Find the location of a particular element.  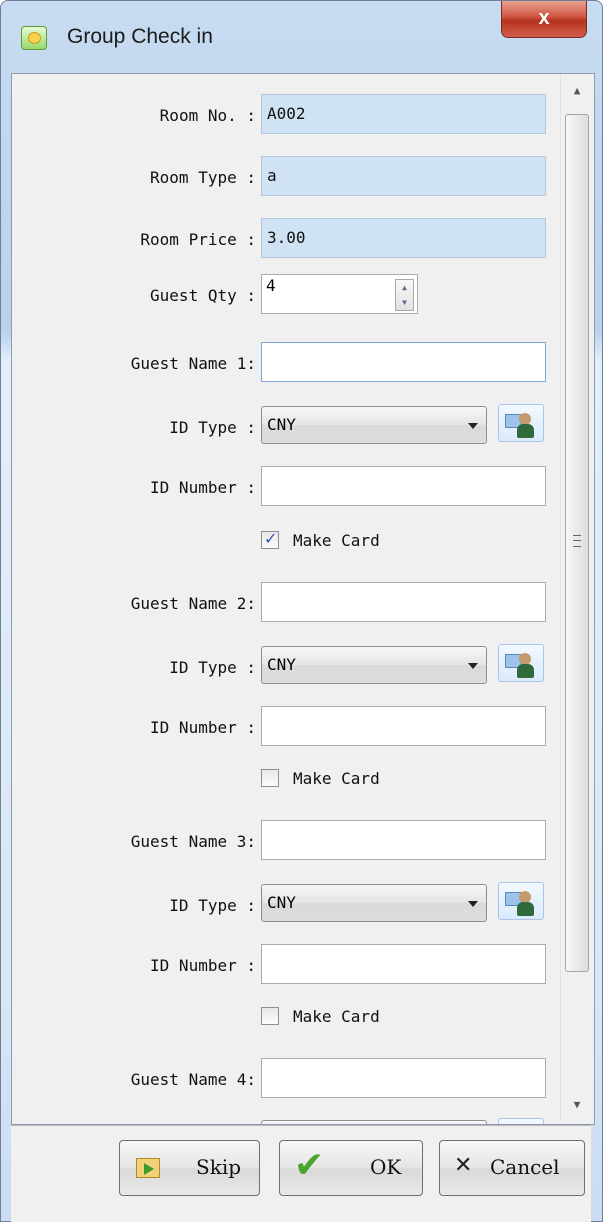

guest-3-name-row: Guest Name 3: is located at coordinates (292, 842).